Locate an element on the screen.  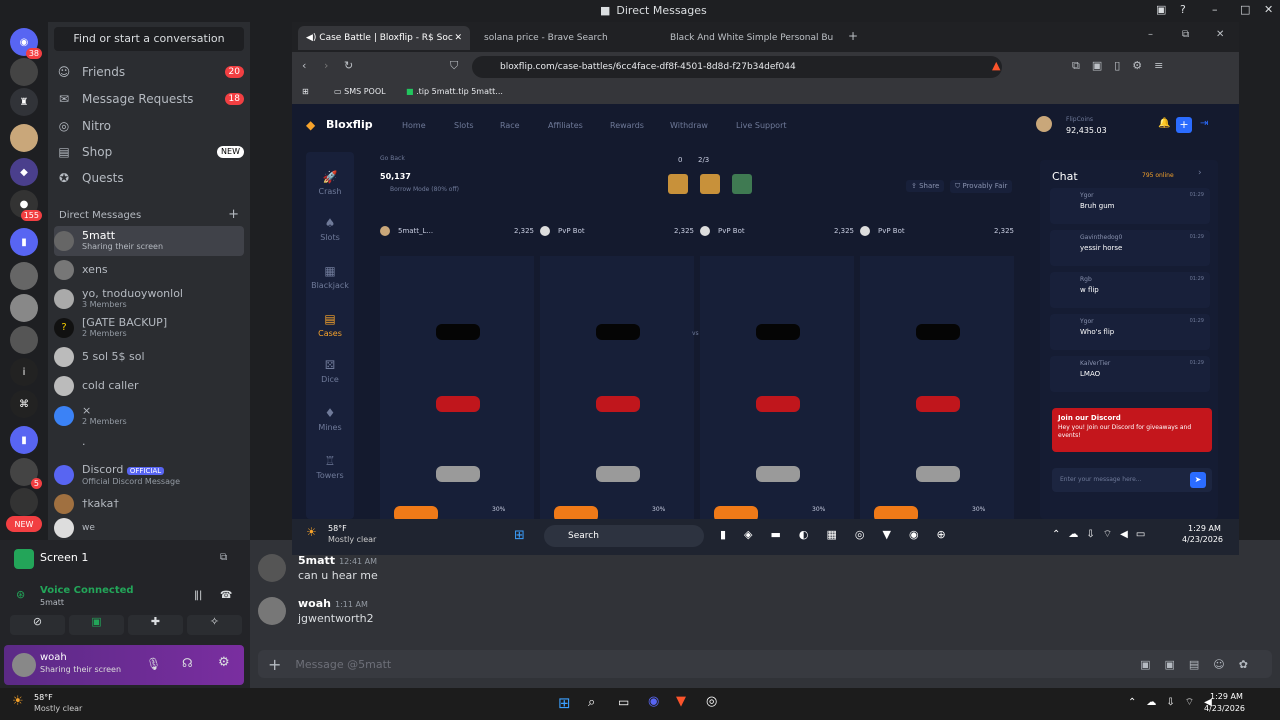
headphones-icon: ☊ is located at coordinates (187, 663).